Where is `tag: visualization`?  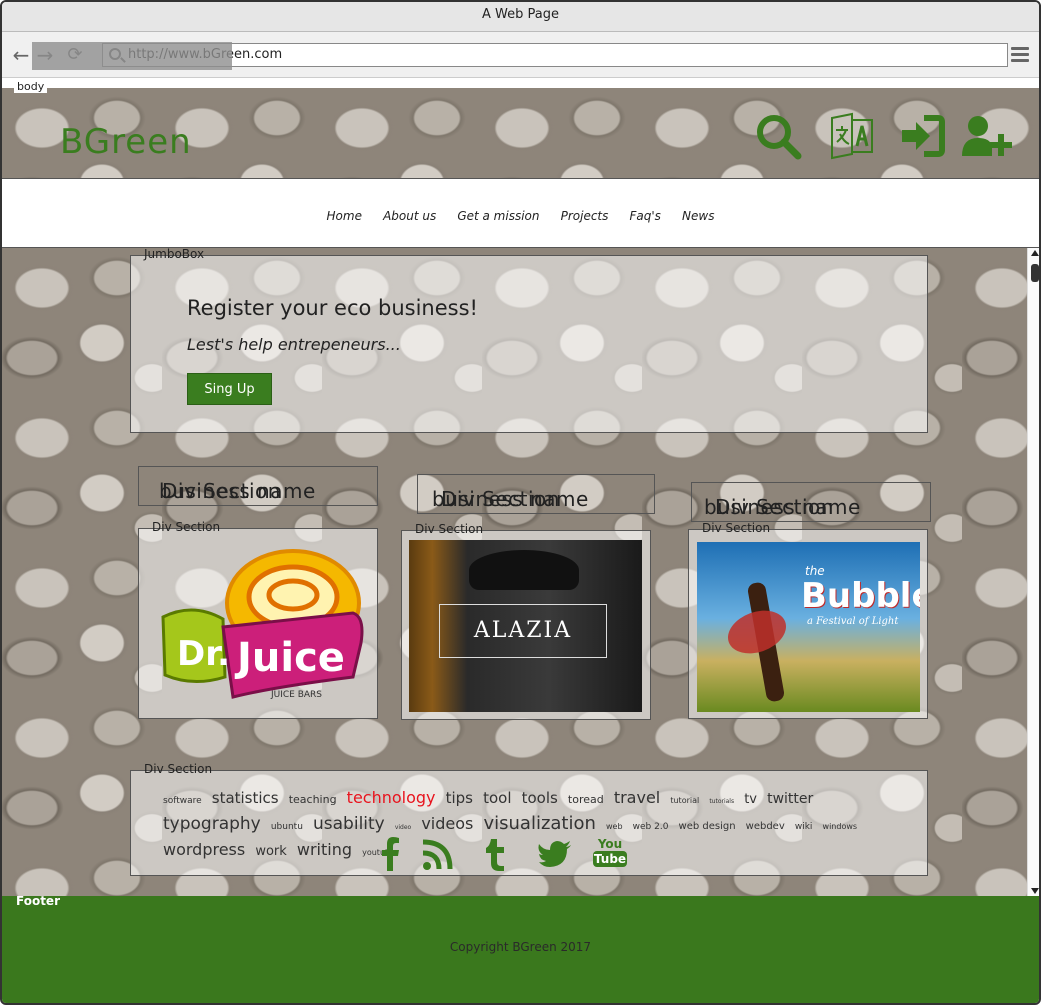
tag: visualization is located at coordinates (539, 823).